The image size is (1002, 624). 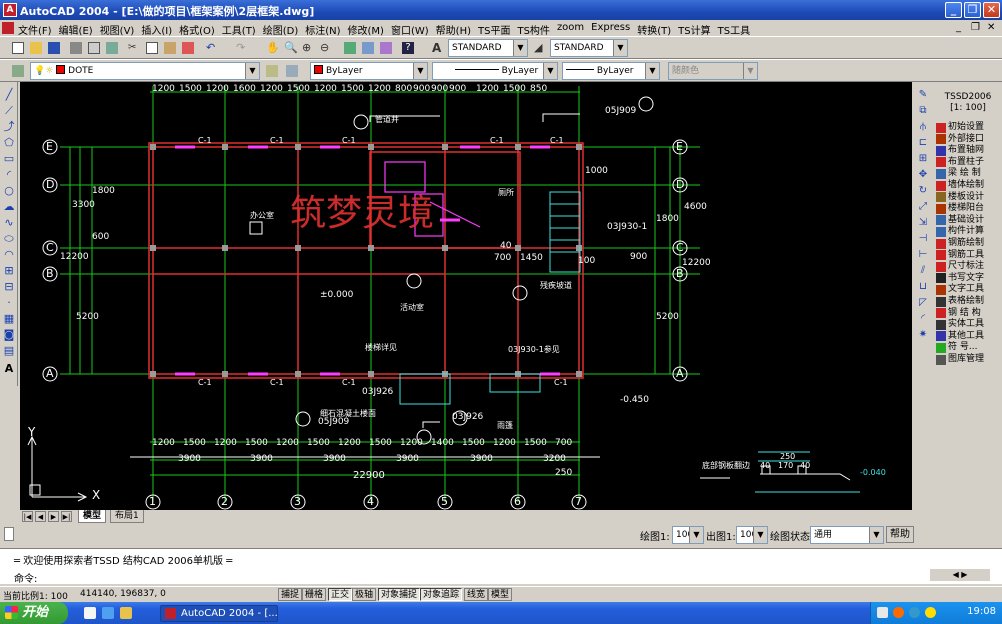 What do you see at coordinates (968, 289) in the screenshot?
I see `tssd-menu-item: 文字工具` at bounding box center [968, 289].